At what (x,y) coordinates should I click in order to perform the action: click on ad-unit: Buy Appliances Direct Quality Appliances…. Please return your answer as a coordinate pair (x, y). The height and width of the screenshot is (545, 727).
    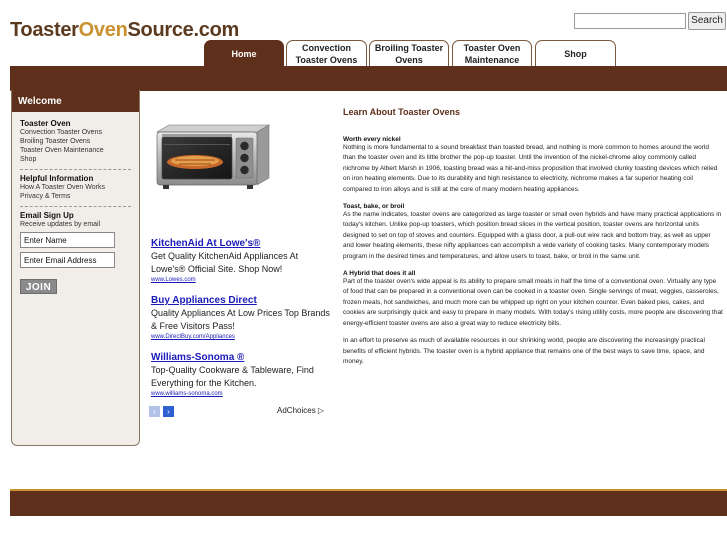
    Looking at the image, I should click on (241, 317).